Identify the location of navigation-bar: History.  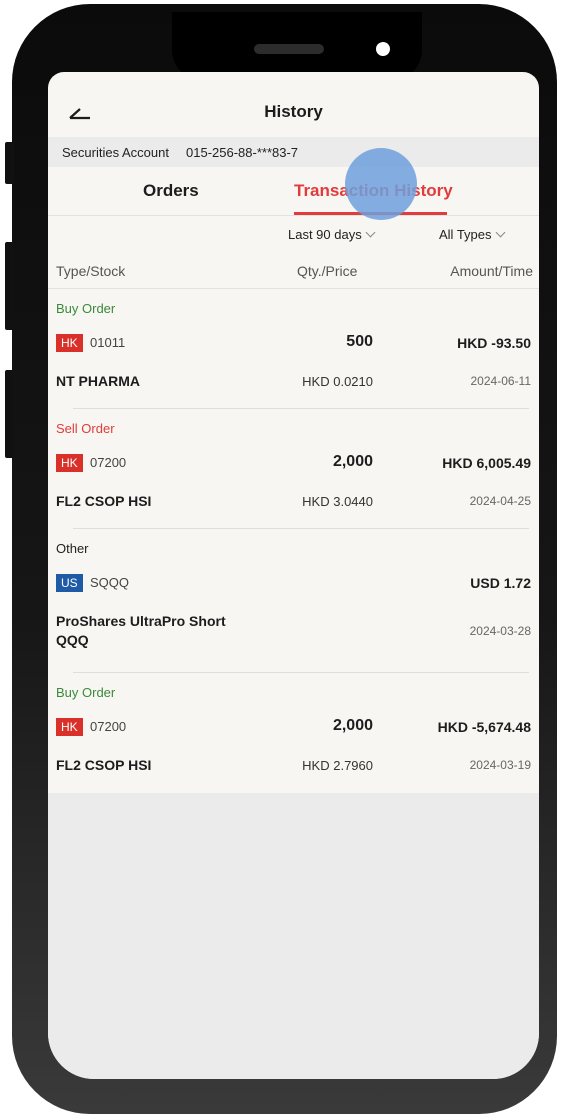
(293, 104).